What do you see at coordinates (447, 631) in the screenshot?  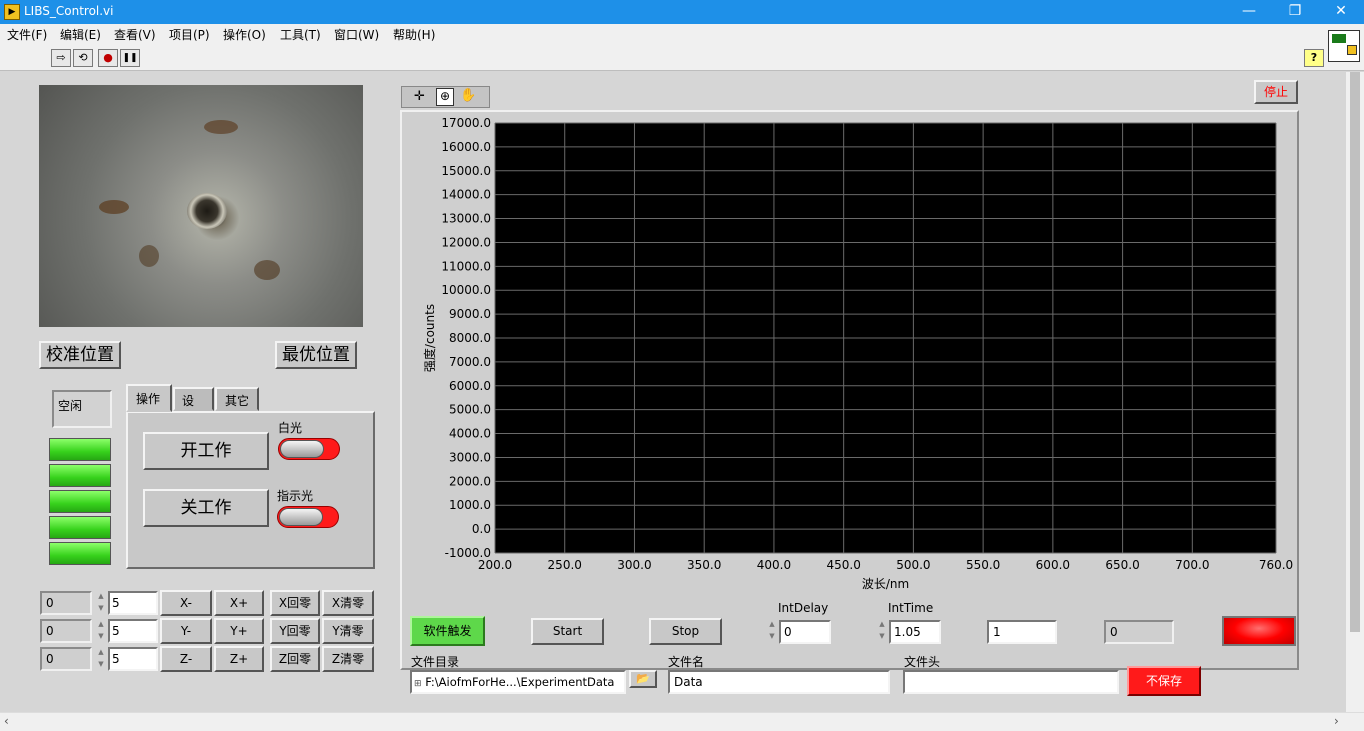 I see `software-trigger-button: 软件触发` at bounding box center [447, 631].